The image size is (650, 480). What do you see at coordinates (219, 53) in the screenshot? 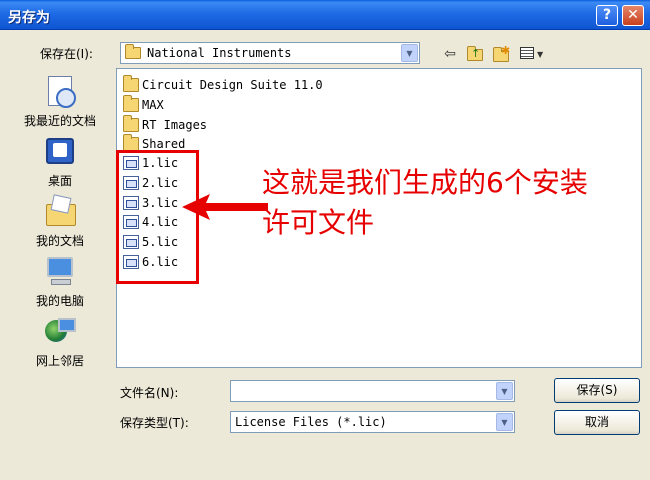
I see `save-in-value: National Instruments` at bounding box center [219, 53].